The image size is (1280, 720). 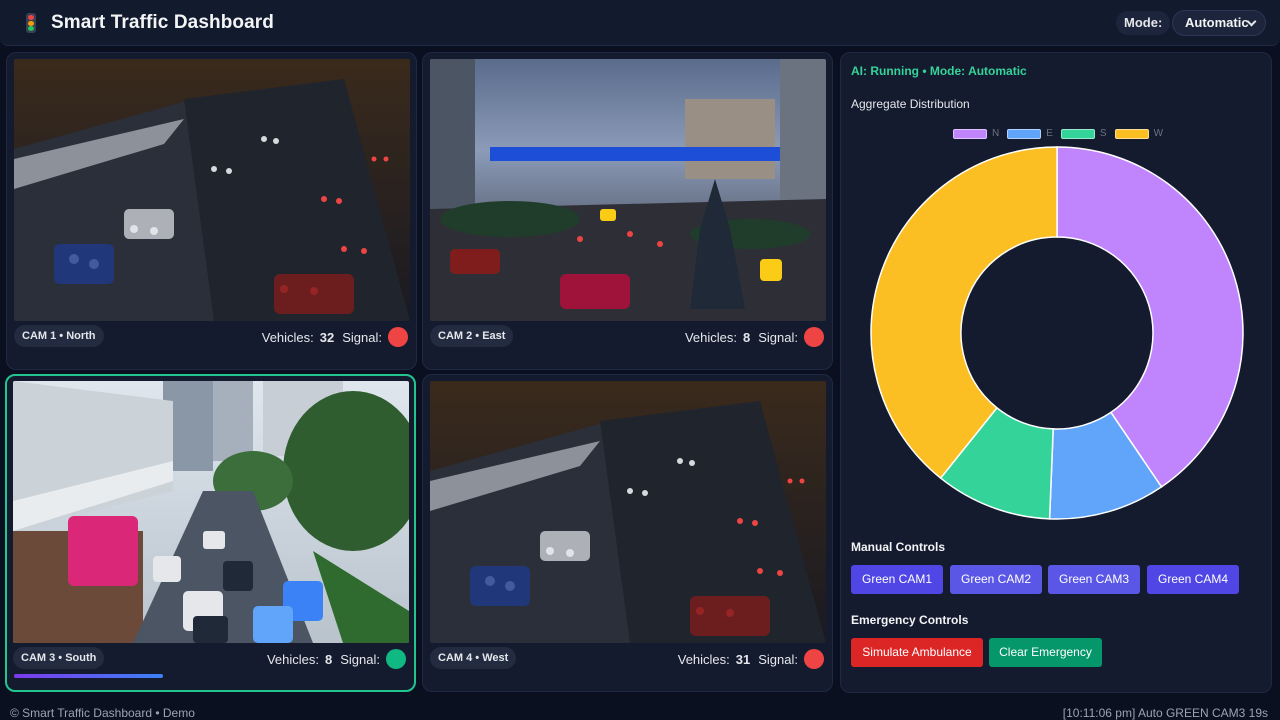 What do you see at coordinates (472, 336) in the screenshot?
I see `camera-label: CAM 2 • East` at bounding box center [472, 336].